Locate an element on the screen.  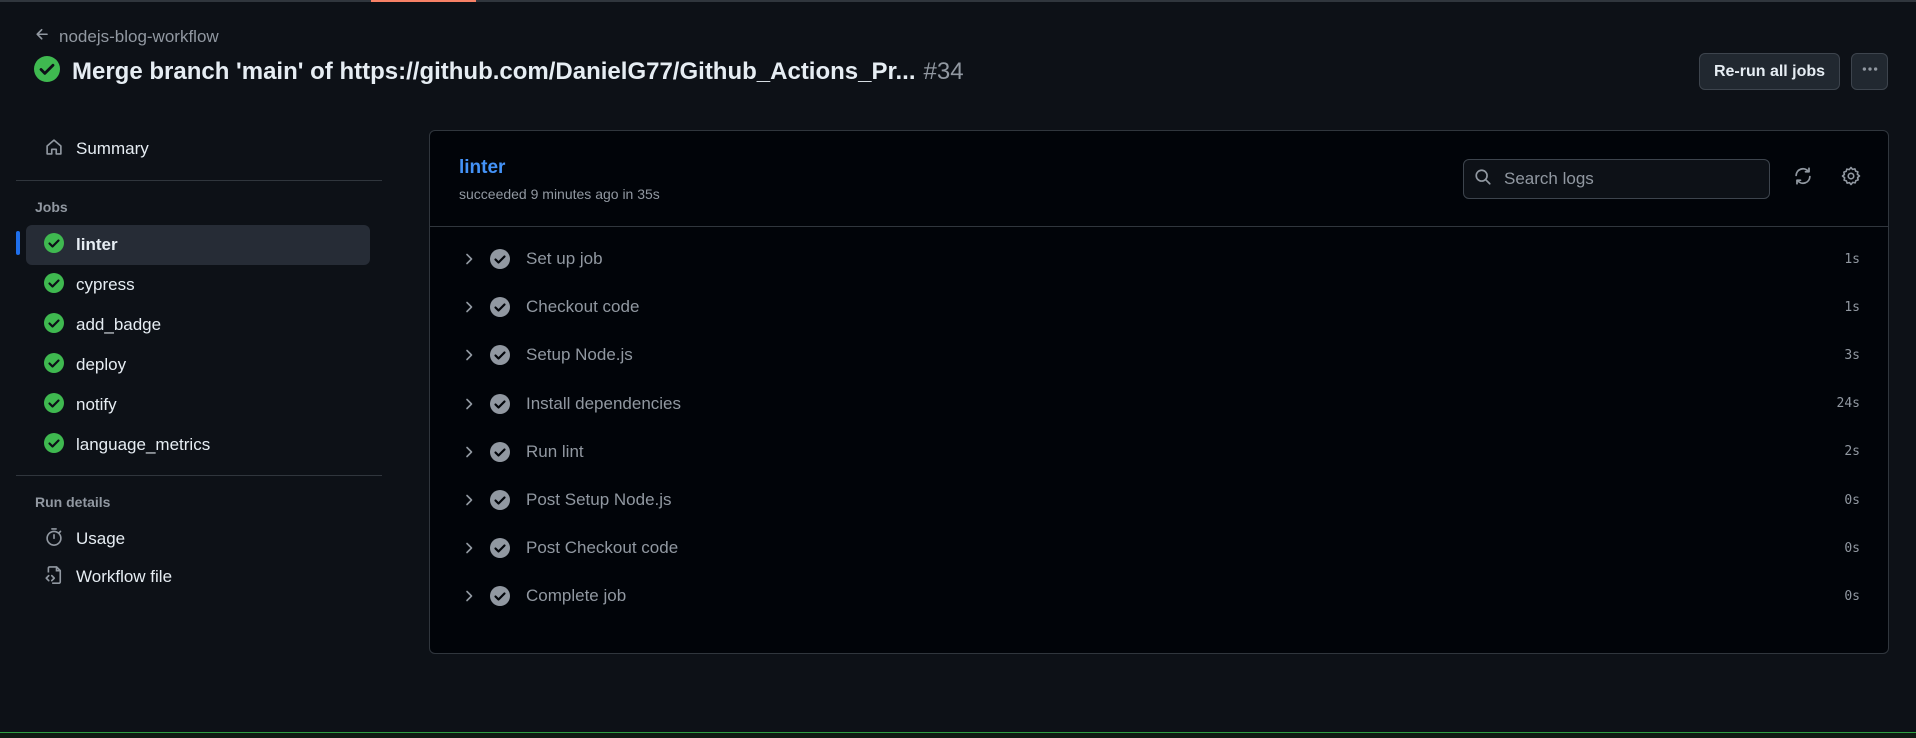
step-row-checkout-code: Checkout code 1s is located at coordinates (1159, 307).